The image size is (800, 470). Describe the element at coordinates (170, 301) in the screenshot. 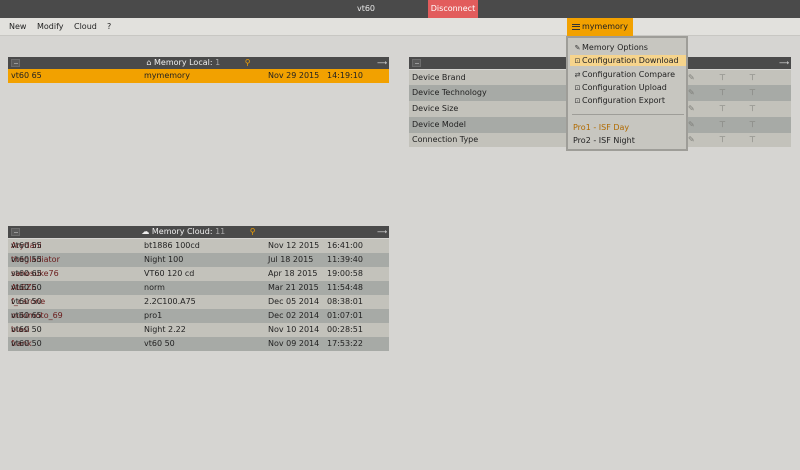

I see `row-name: 2.2C100.A75` at that location.